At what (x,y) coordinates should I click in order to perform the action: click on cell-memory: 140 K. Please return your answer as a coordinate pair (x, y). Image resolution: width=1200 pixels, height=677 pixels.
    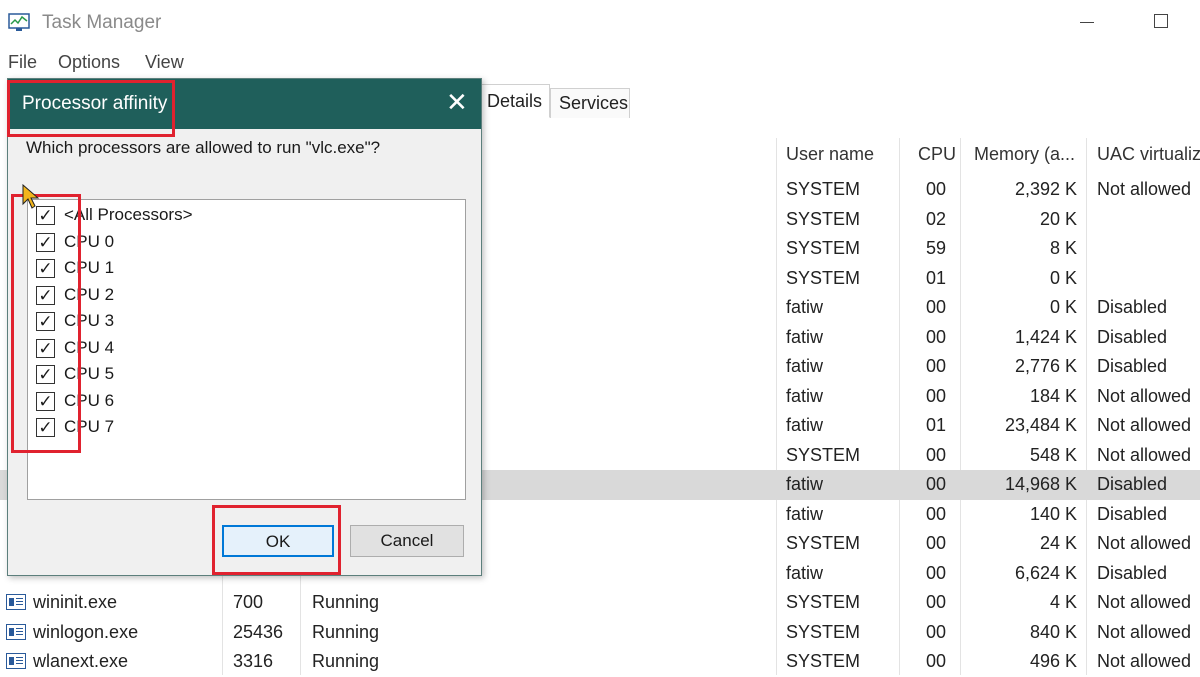
    Looking at the image, I should click on (1053, 513).